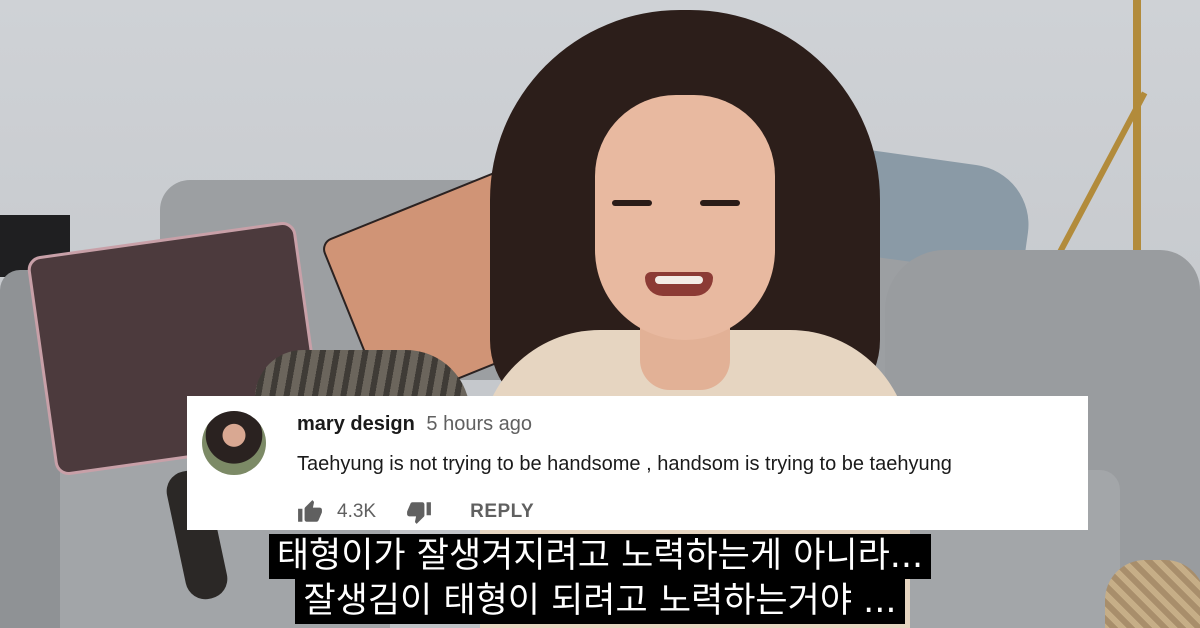 Image resolution: width=1200 pixels, height=628 pixels. Describe the element at coordinates (479, 424) in the screenshot. I see `comment-time: 5 hours ago` at that location.